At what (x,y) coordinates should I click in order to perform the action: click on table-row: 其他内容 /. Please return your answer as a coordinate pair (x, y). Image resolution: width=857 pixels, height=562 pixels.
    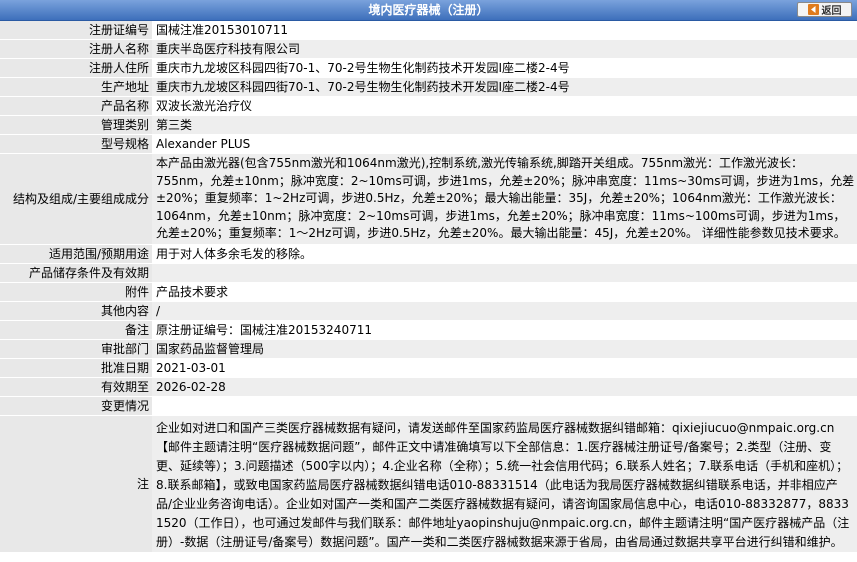
    Looking at the image, I should click on (428, 311).